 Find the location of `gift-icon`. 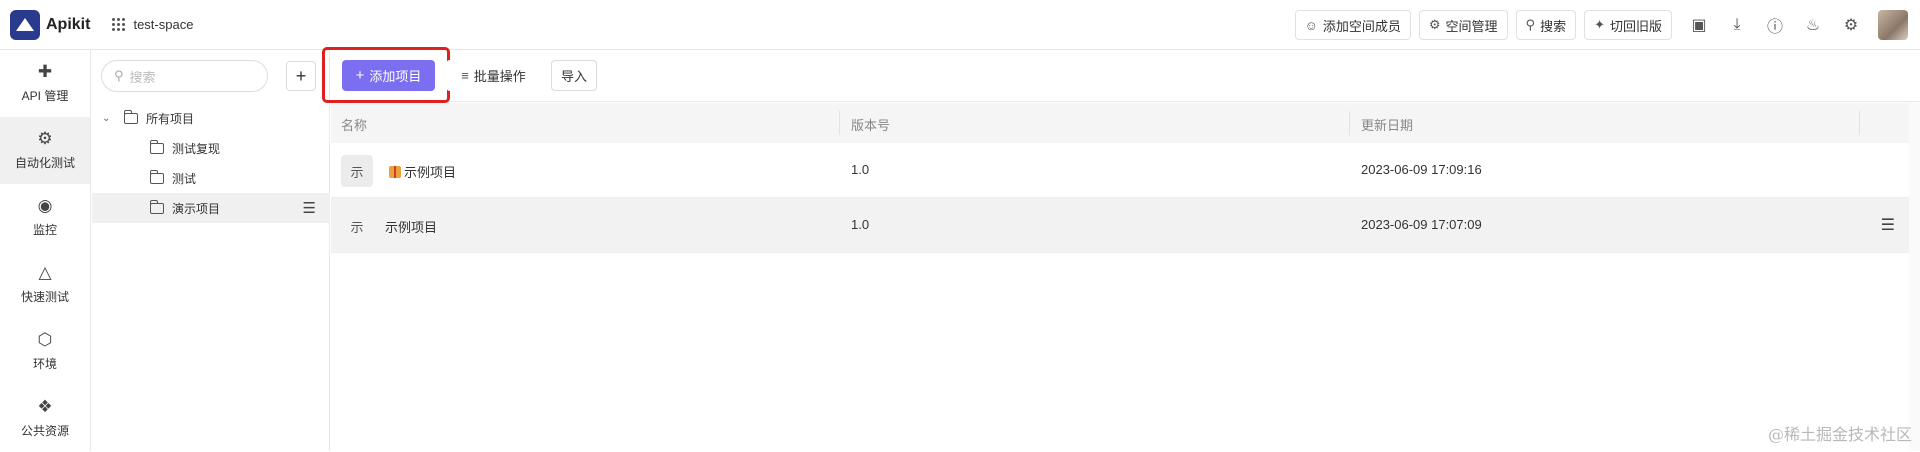

gift-icon is located at coordinates (395, 172).